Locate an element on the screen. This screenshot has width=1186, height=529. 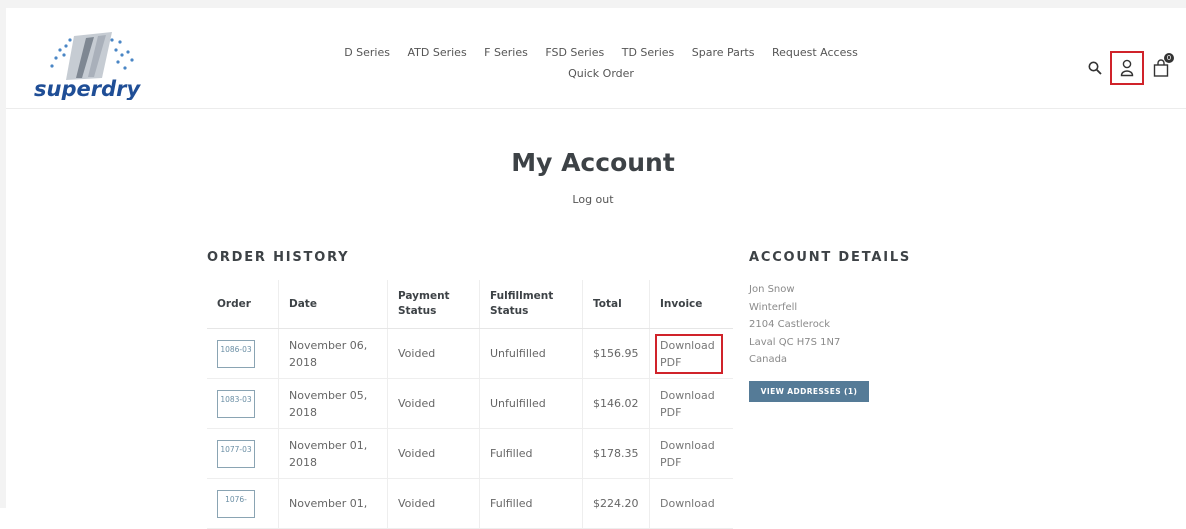
search-icon is located at coordinates (1095, 68).